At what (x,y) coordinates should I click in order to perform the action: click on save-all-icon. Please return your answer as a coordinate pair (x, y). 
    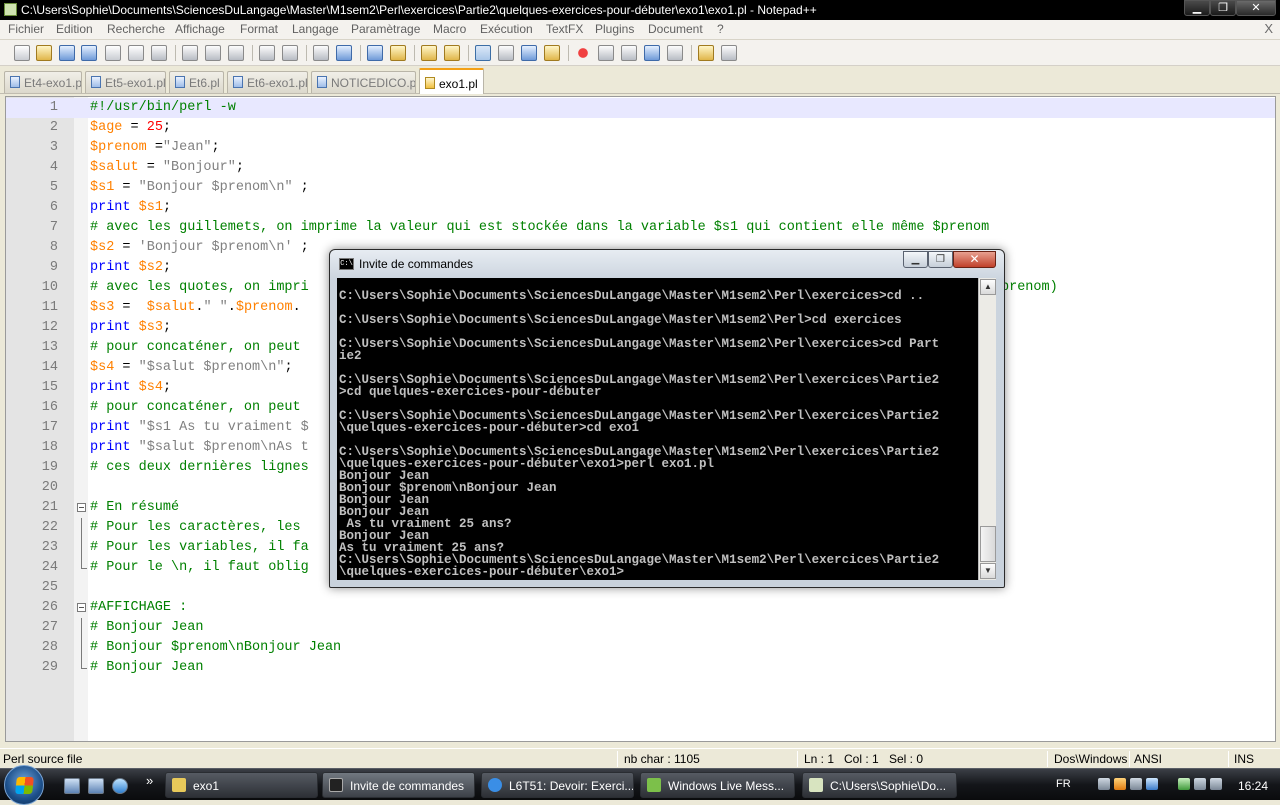
    Looking at the image, I should click on (89, 53).